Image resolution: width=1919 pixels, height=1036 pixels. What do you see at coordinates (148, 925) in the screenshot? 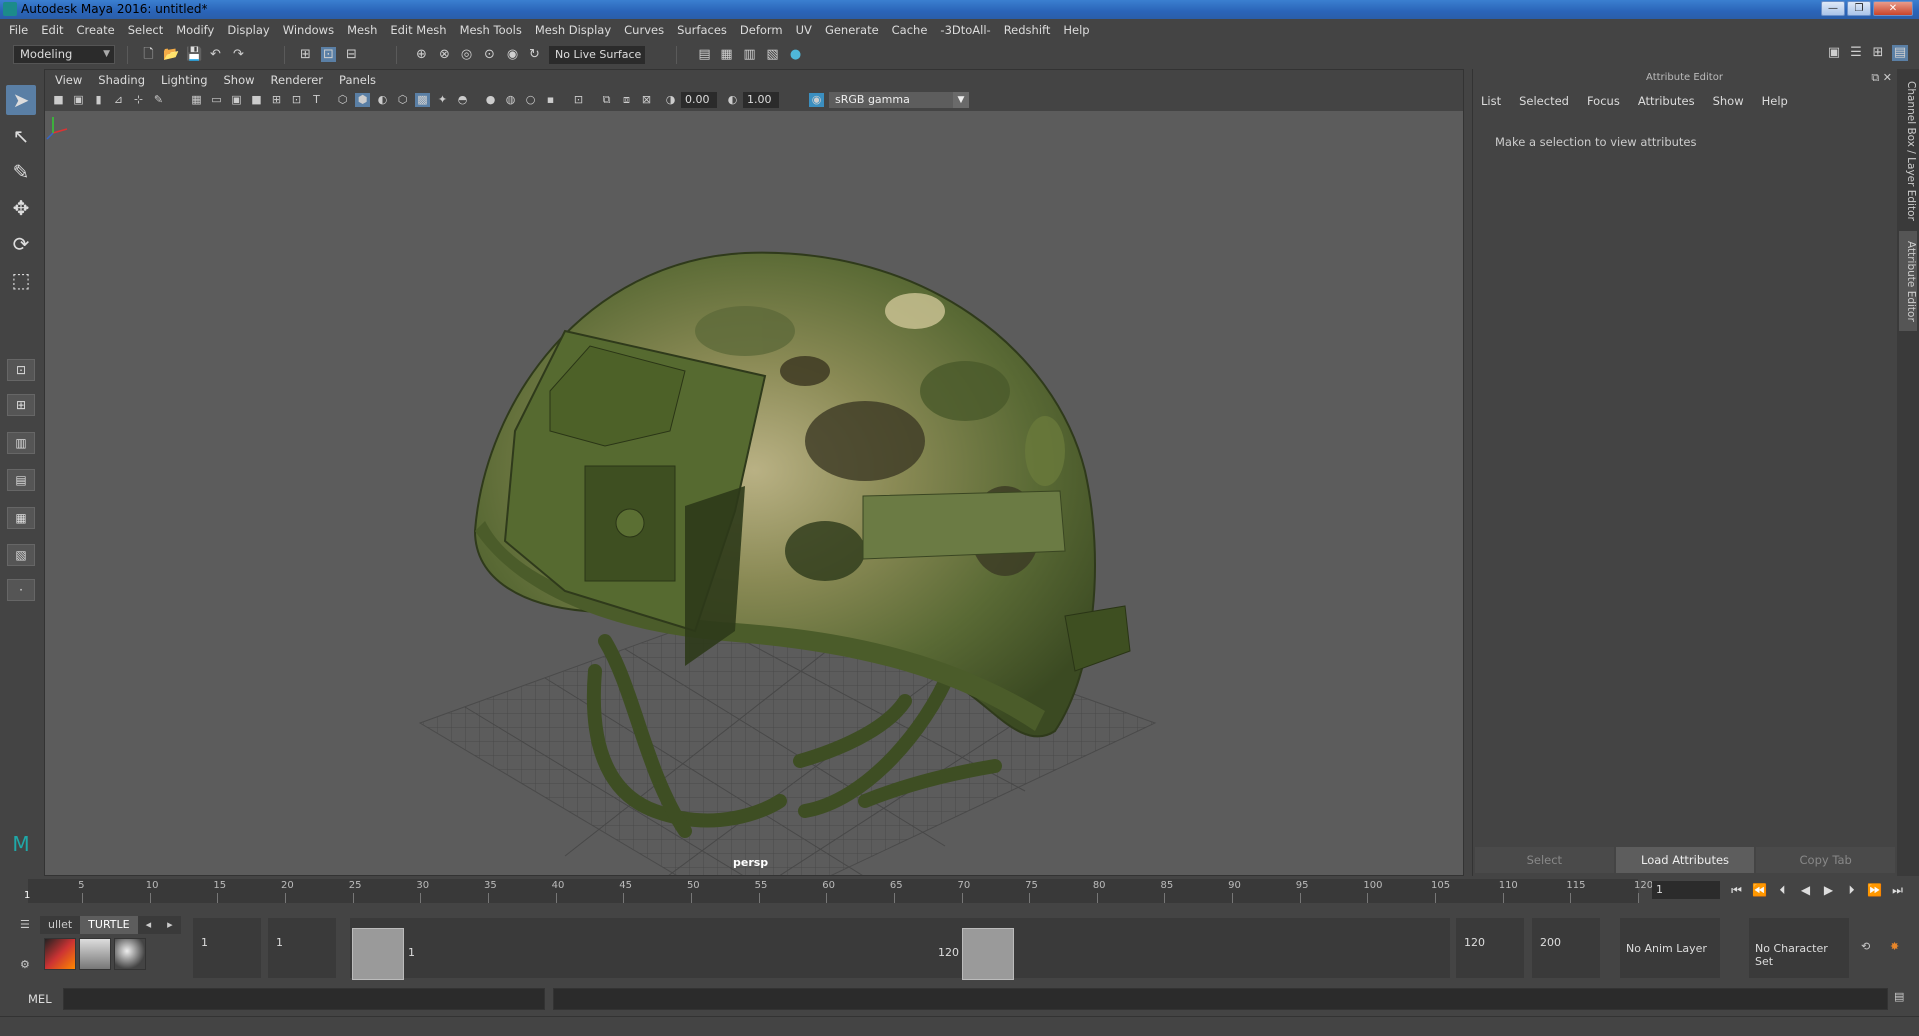
I see `shelf-scroll-left-icon: ◂` at bounding box center [148, 925].